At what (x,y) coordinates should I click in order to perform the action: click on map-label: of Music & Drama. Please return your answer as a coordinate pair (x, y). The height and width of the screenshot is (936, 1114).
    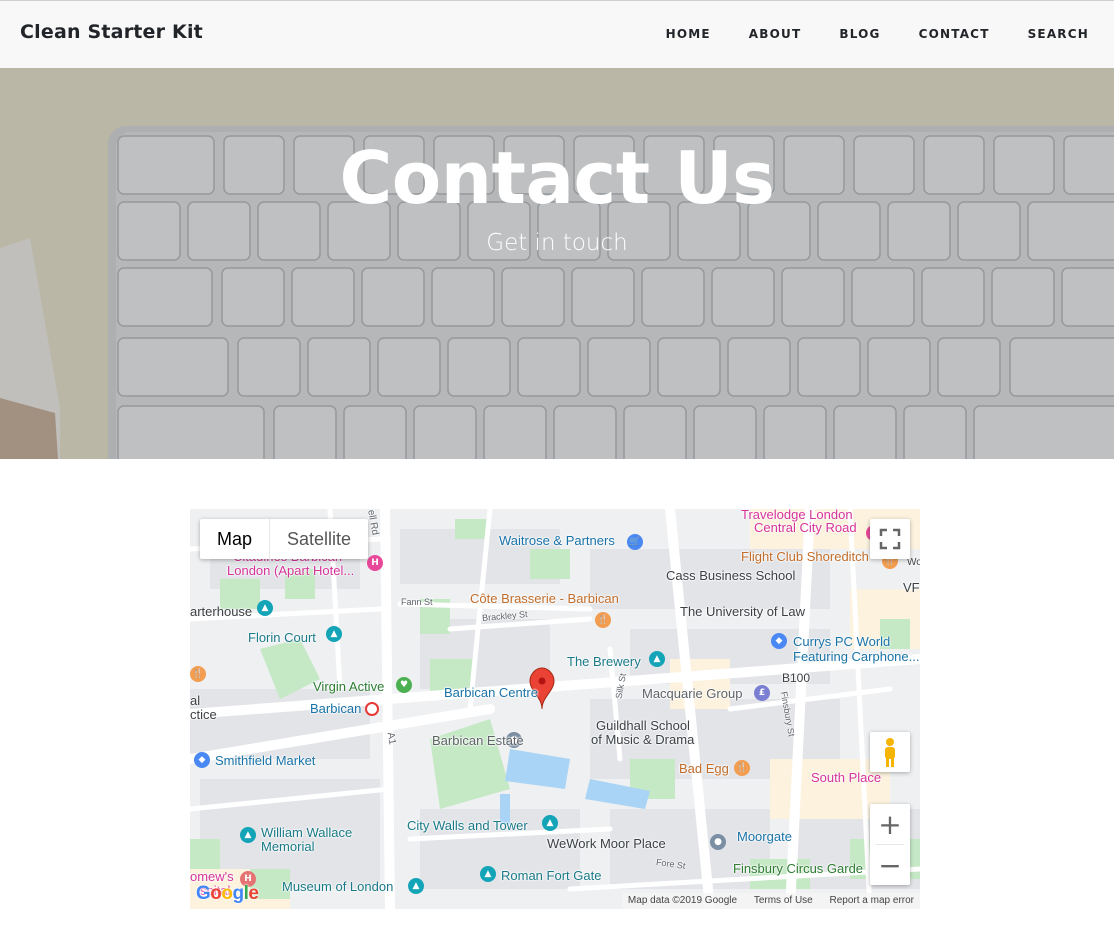
    Looking at the image, I should click on (642, 739).